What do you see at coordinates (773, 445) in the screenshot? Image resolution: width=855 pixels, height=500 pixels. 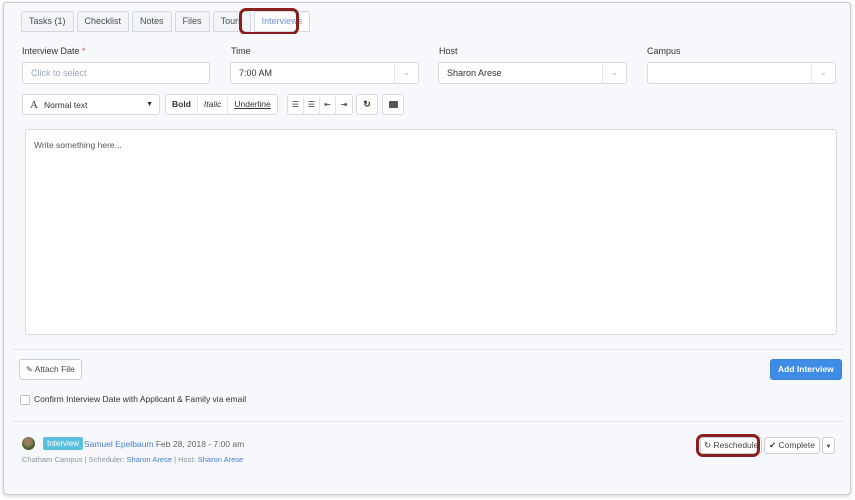 I see `check-icon: ✔` at bounding box center [773, 445].